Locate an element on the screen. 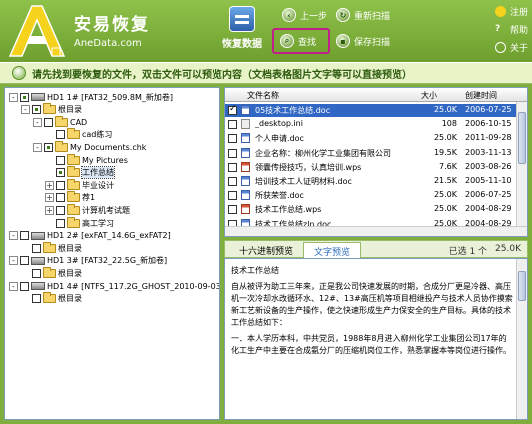 Image resolution: width=532 pixels, height=424 pixels. tree-node: - HD1 2# [exFAT_14.6G_exFAT2] is located at coordinates (90, 236).